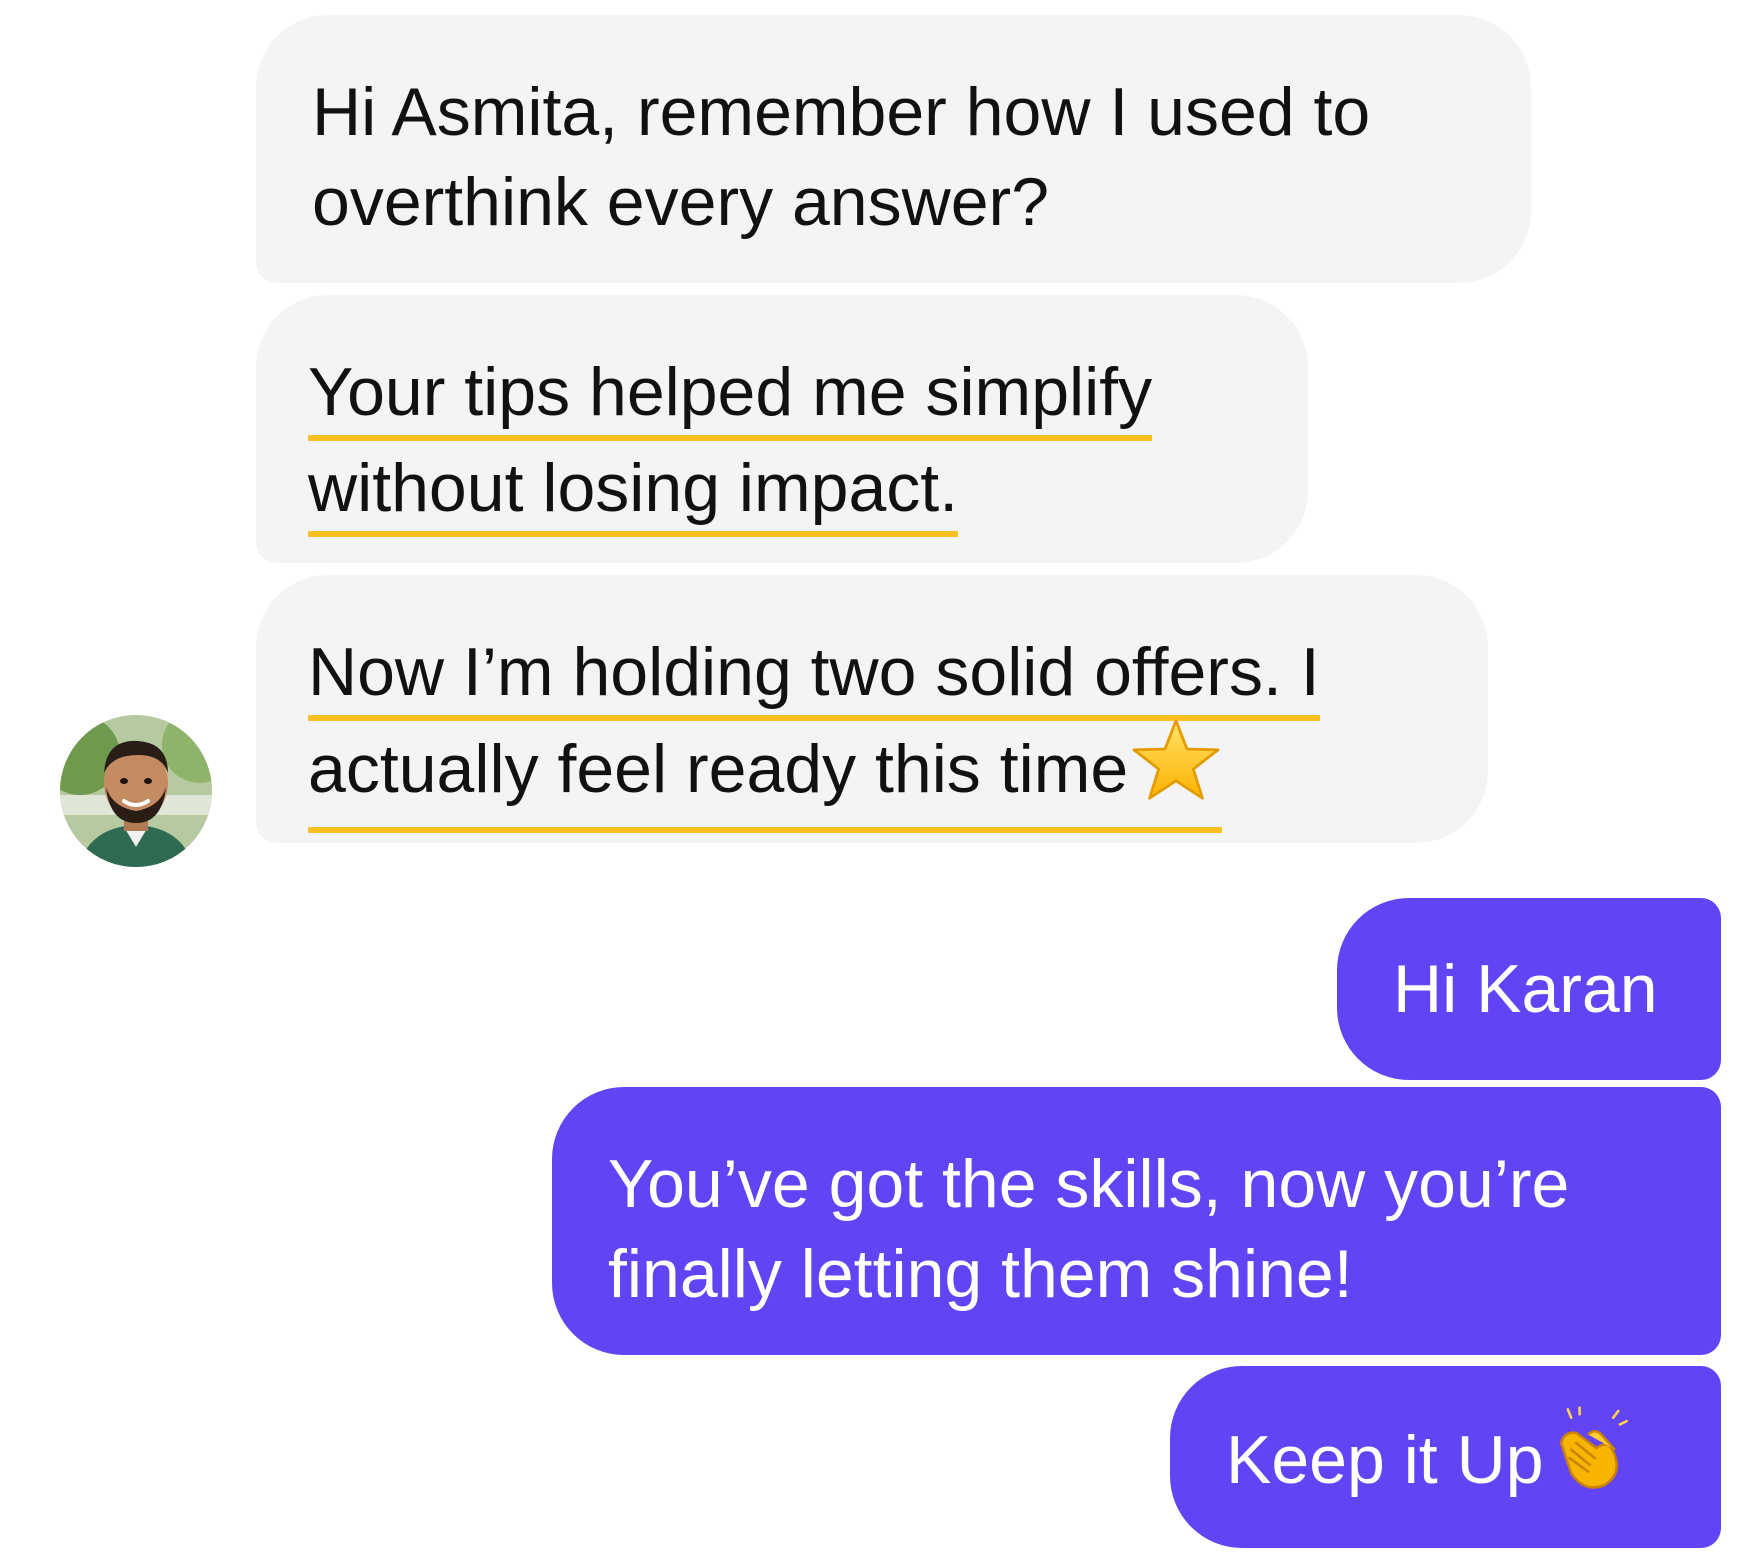 Image resolution: width=1755 pixels, height=1566 pixels. Describe the element at coordinates (1588, 1459) in the screenshot. I see `clapping-hands-emoji-icon` at that location.